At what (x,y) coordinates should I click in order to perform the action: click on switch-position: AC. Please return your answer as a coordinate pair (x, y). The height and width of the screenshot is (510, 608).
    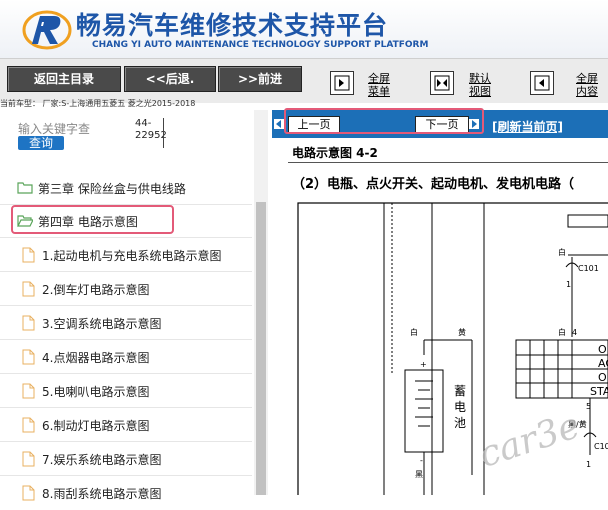
    Looking at the image, I should click on (603, 363).